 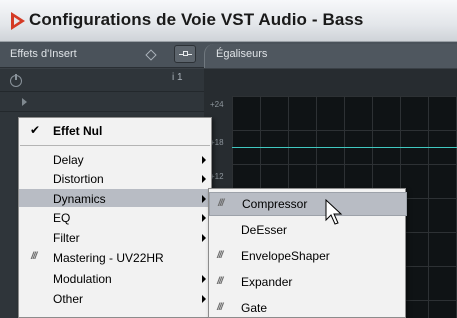 I want to click on cubase-logo-icon, so click(x=18, y=21).